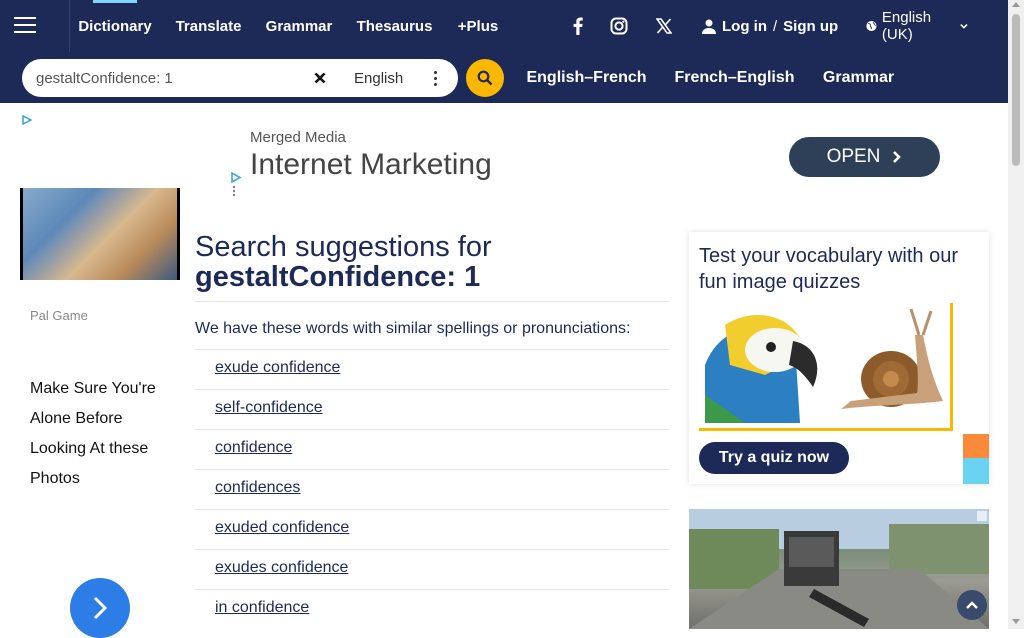  I want to click on ad-next-button, so click(100, 608).